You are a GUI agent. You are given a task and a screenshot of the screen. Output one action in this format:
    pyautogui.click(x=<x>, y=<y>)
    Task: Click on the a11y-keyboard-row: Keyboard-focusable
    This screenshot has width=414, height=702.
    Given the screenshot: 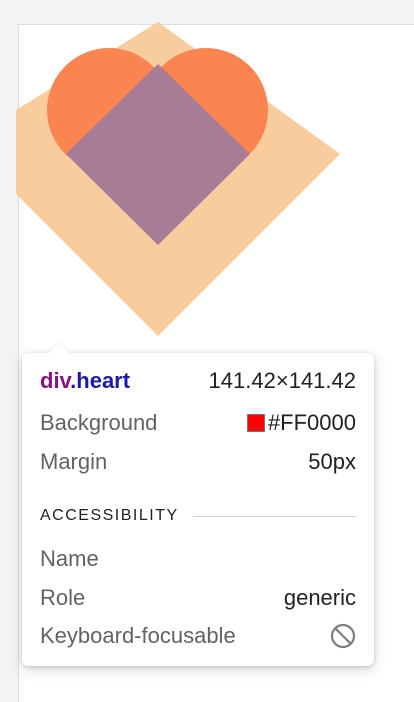 What is the action you would take?
    pyautogui.click(x=198, y=636)
    